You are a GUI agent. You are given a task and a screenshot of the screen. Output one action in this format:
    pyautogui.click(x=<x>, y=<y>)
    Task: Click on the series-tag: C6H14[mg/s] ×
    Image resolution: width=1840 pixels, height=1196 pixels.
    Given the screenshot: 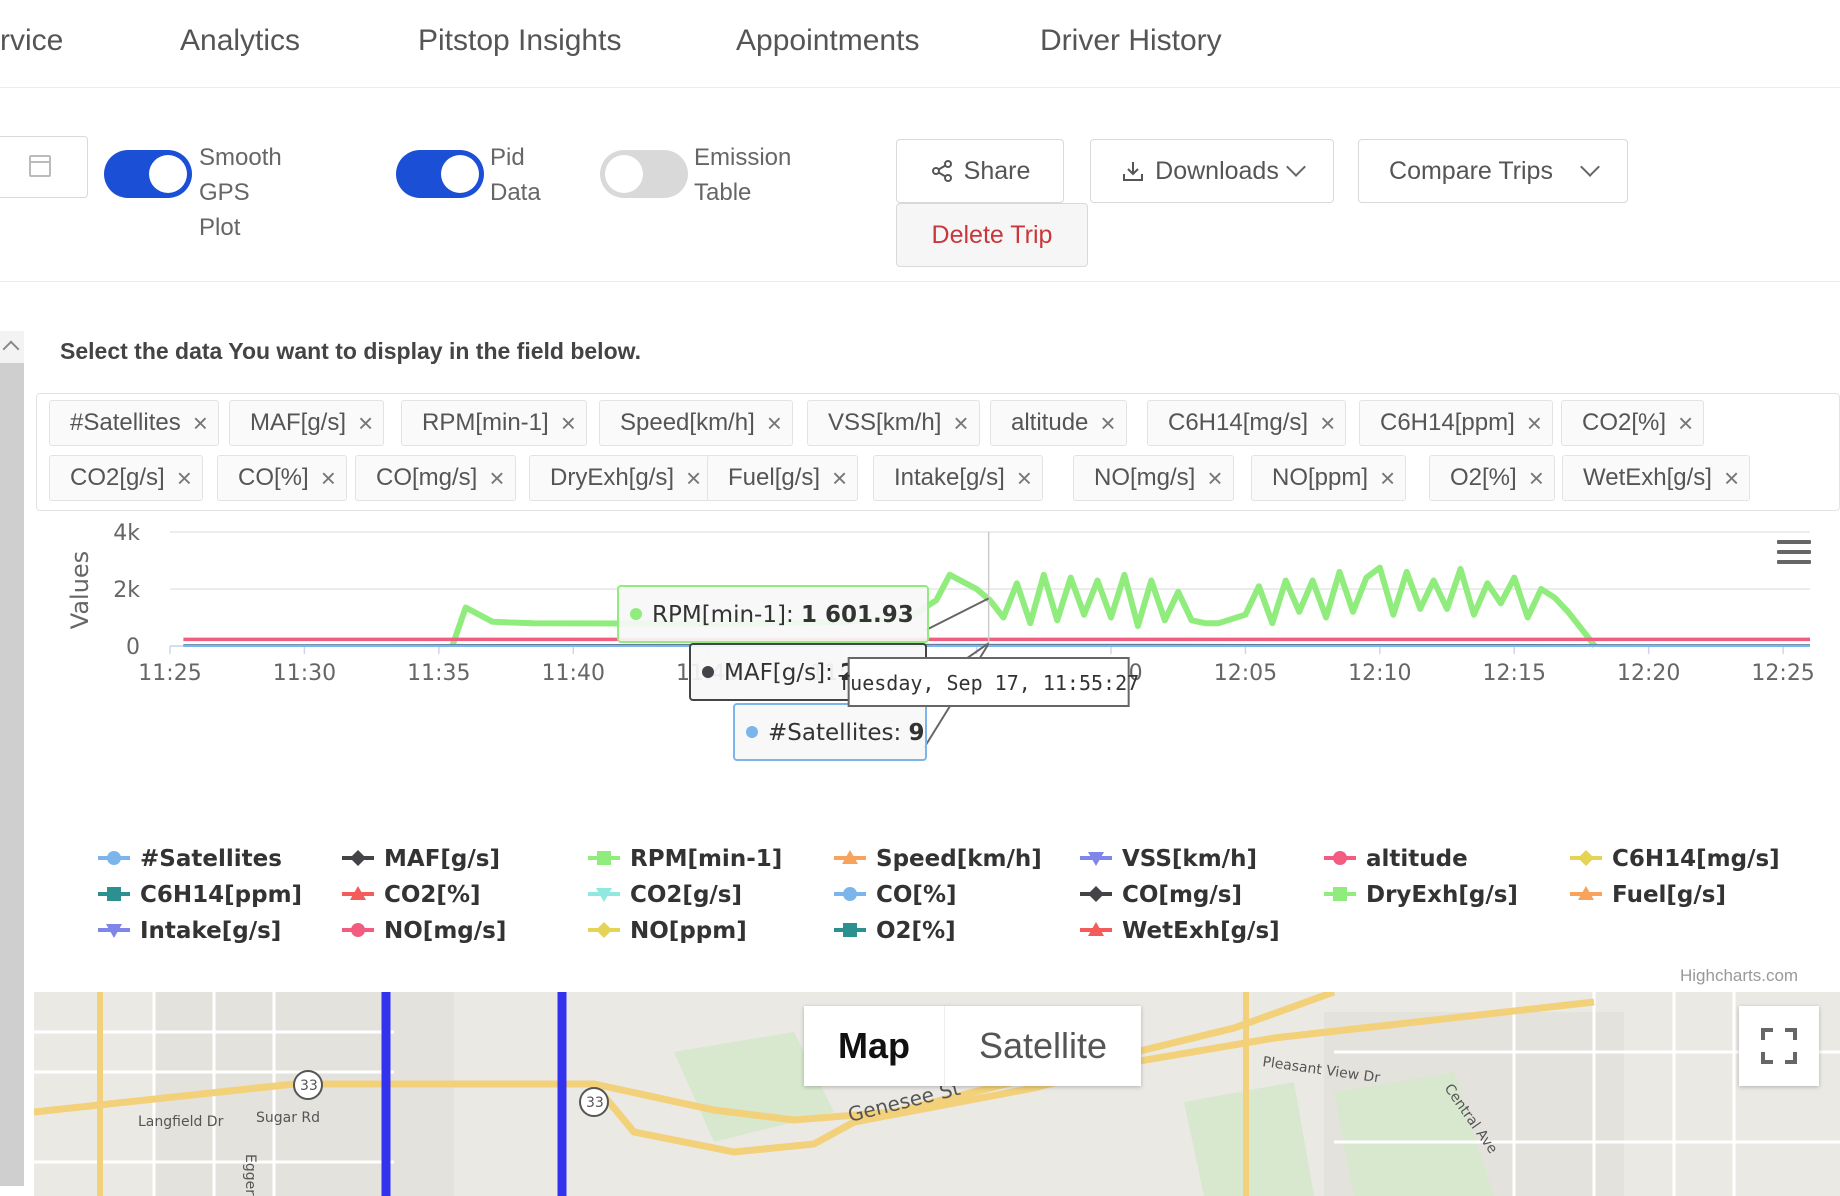 What is the action you would take?
    pyautogui.click(x=1247, y=423)
    